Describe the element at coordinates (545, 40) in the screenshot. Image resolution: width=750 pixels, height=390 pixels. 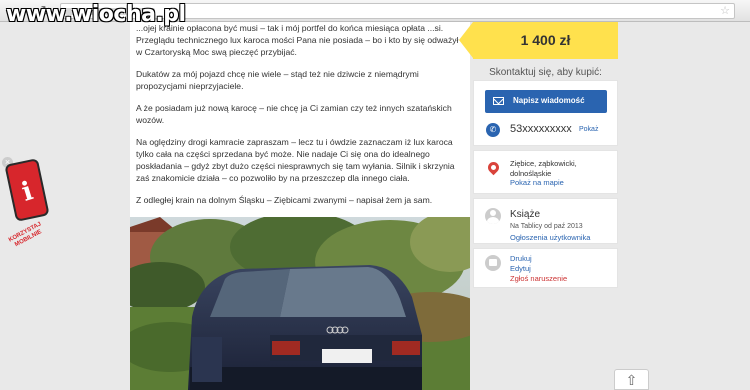
I see `price: 1 400 zł` at that location.